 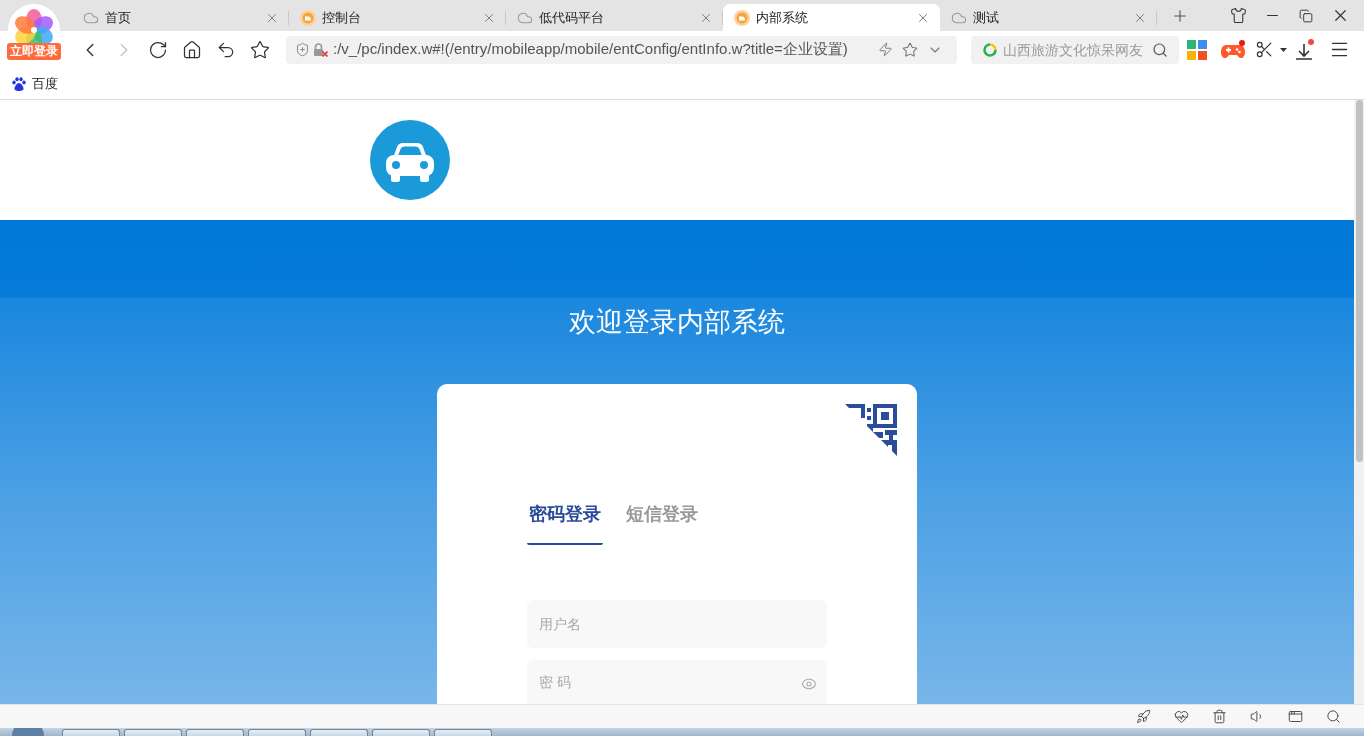 What do you see at coordinates (1197, 49) in the screenshot?
I see `apps-grid-icon` at bounding box center [1197, 49].